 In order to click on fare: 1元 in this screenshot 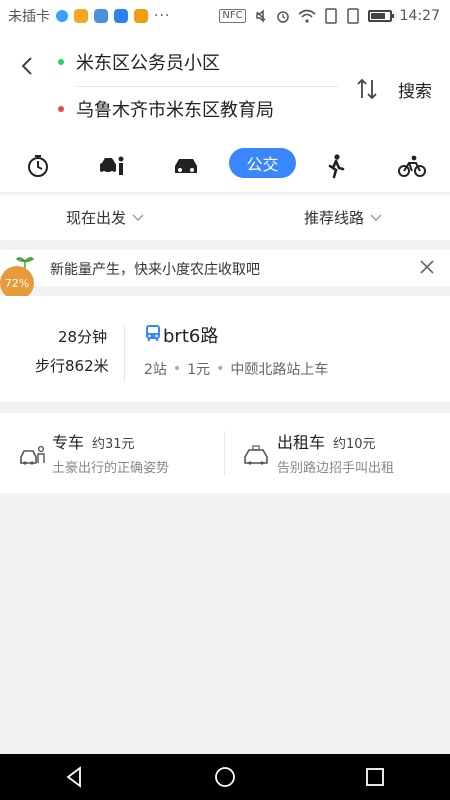, I will do `click(199, 370)`.